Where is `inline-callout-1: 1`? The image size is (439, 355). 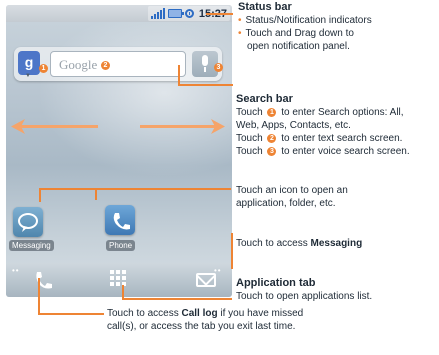
inline-callout-1: 1 is located at coordinates (272, 112).